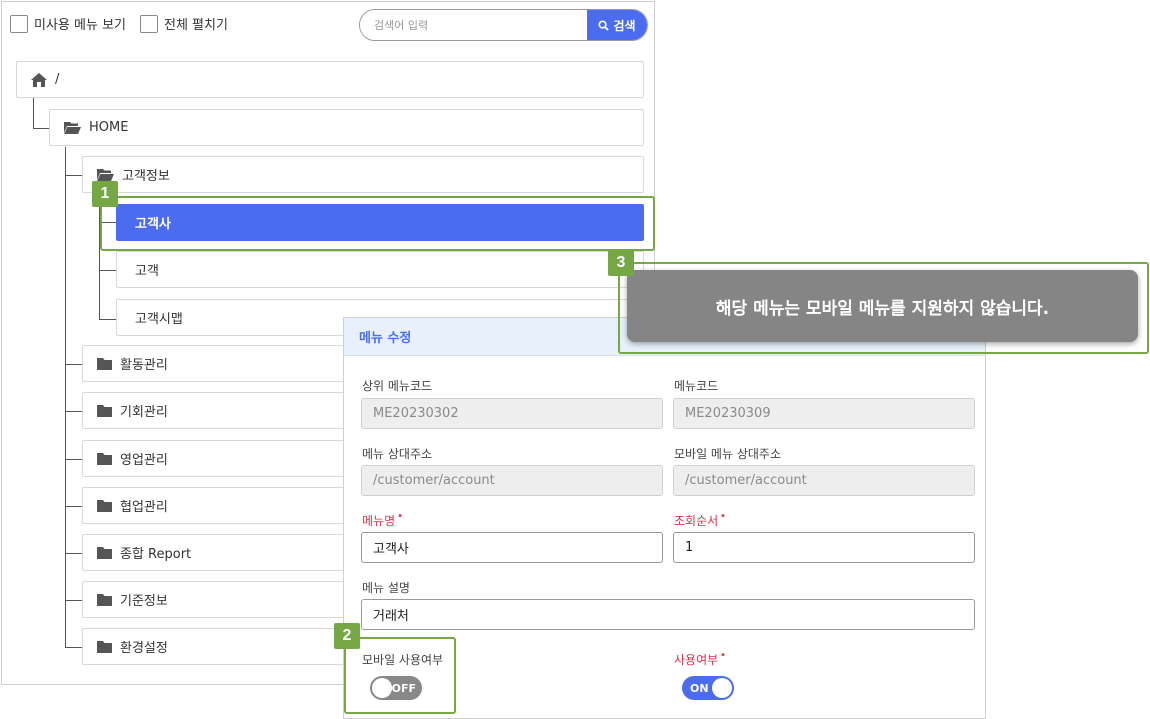 The image size is (1150, 719). Describe the element at coordinates (380, 269) in the screenshot. I see `tree-node-customer: 고객` at that location.